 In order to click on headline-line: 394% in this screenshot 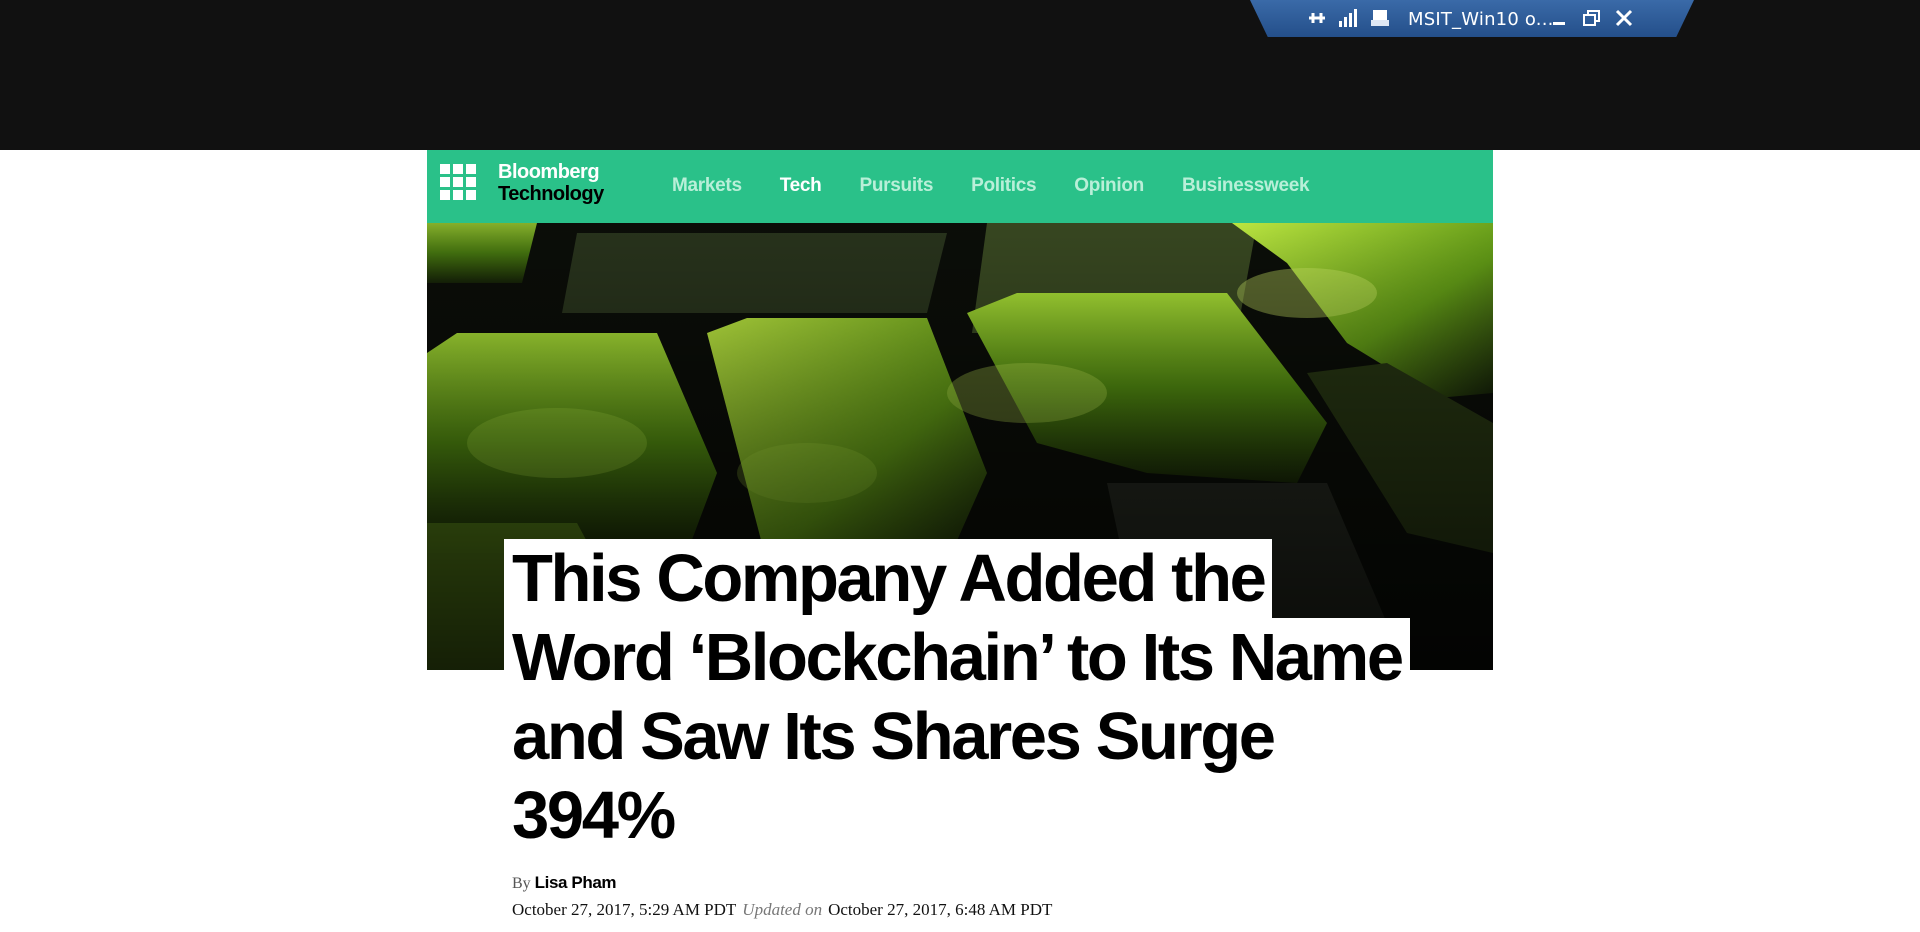, I will do `click(593, 815)`.